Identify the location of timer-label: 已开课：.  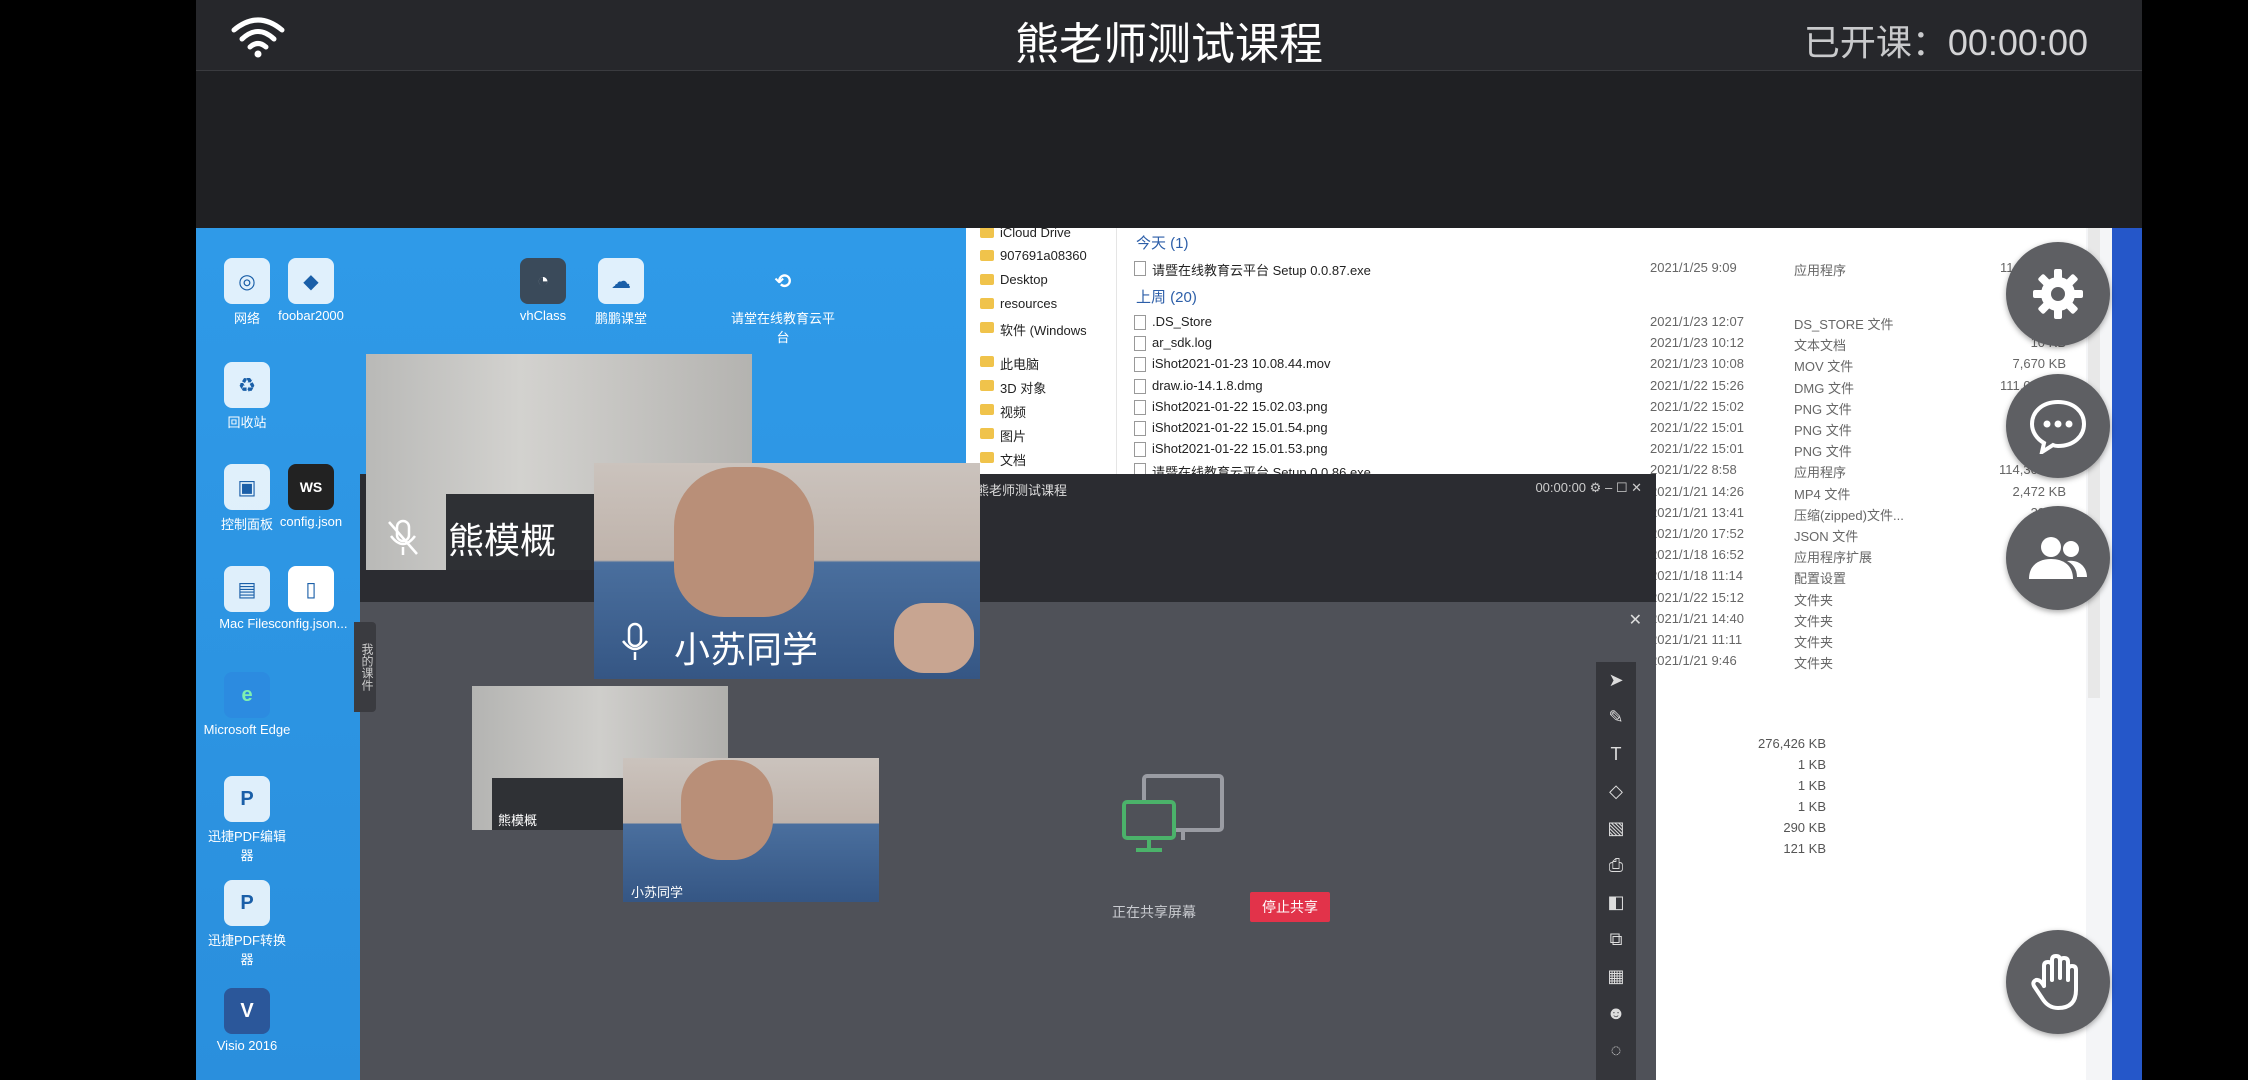
(1875, 42).